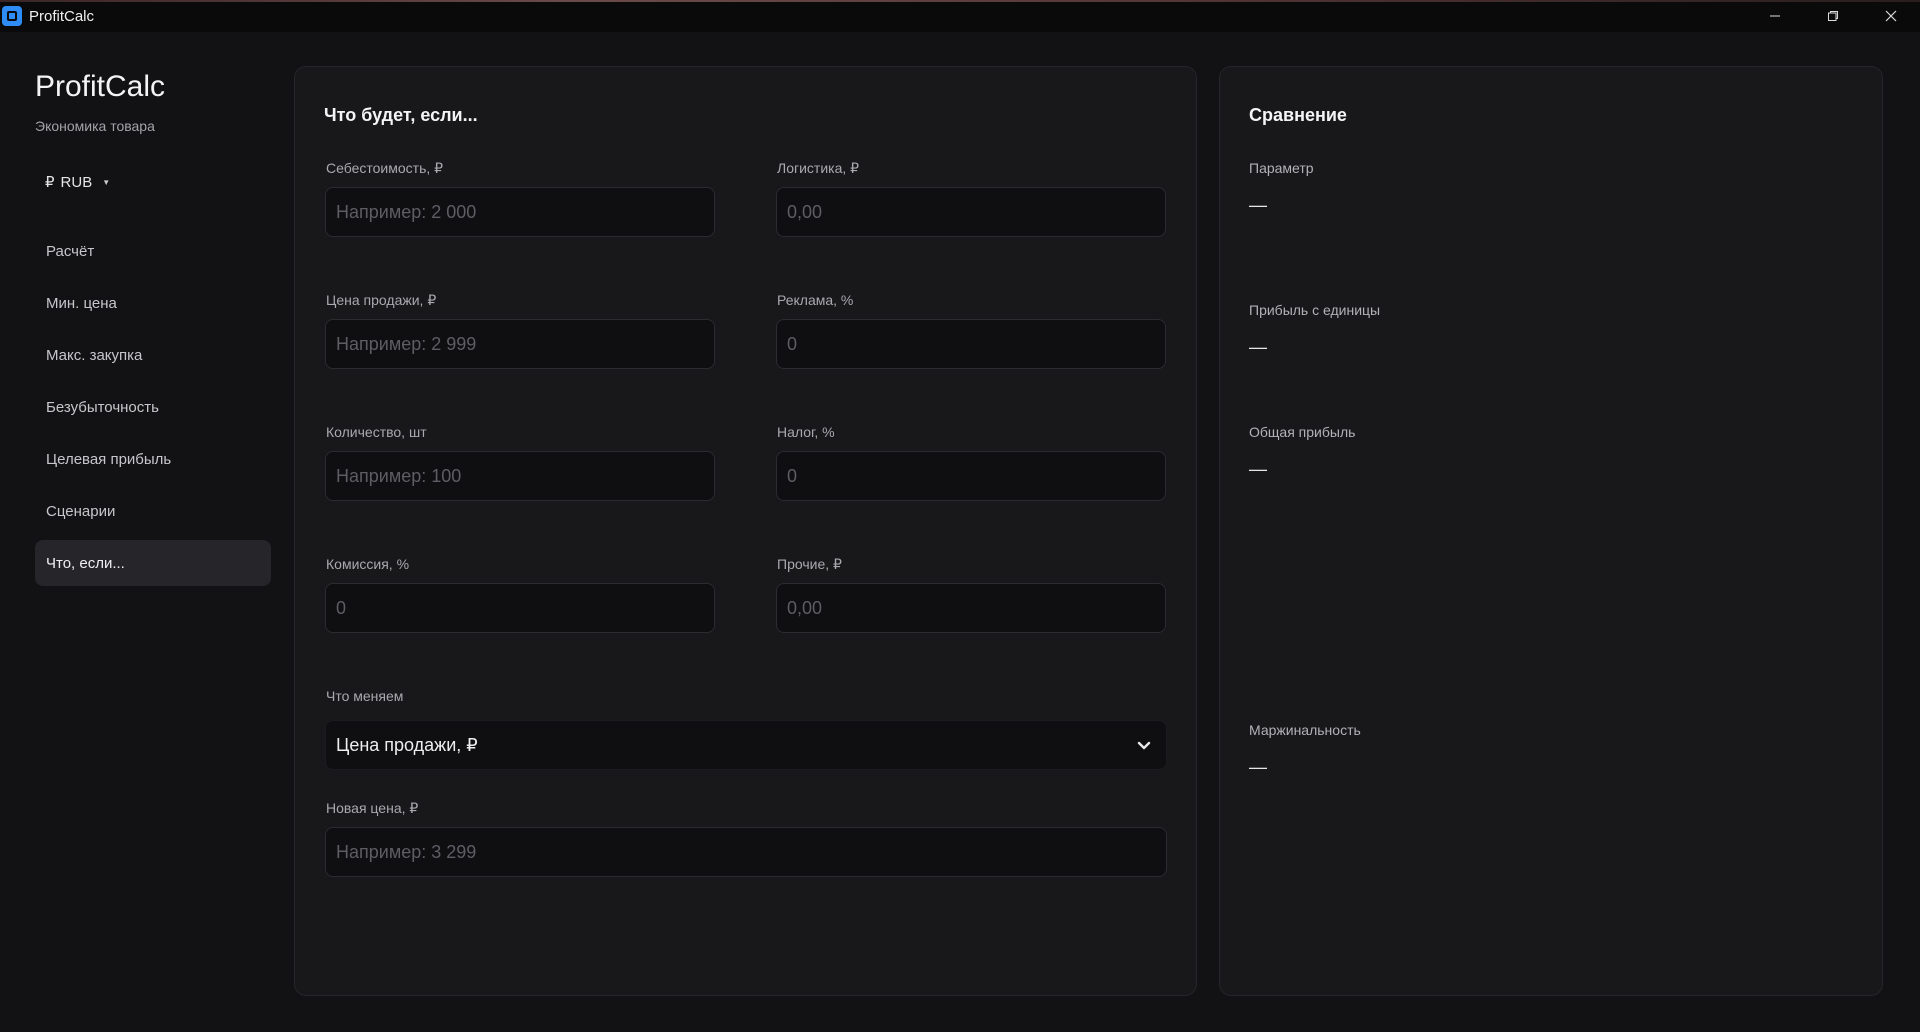 Image resolution: width=1920 pixels, height=1032 pixels. Describe the element at coordinates (50, 182) in the screenshot. I see `currency-symbol: ₽` at that location.